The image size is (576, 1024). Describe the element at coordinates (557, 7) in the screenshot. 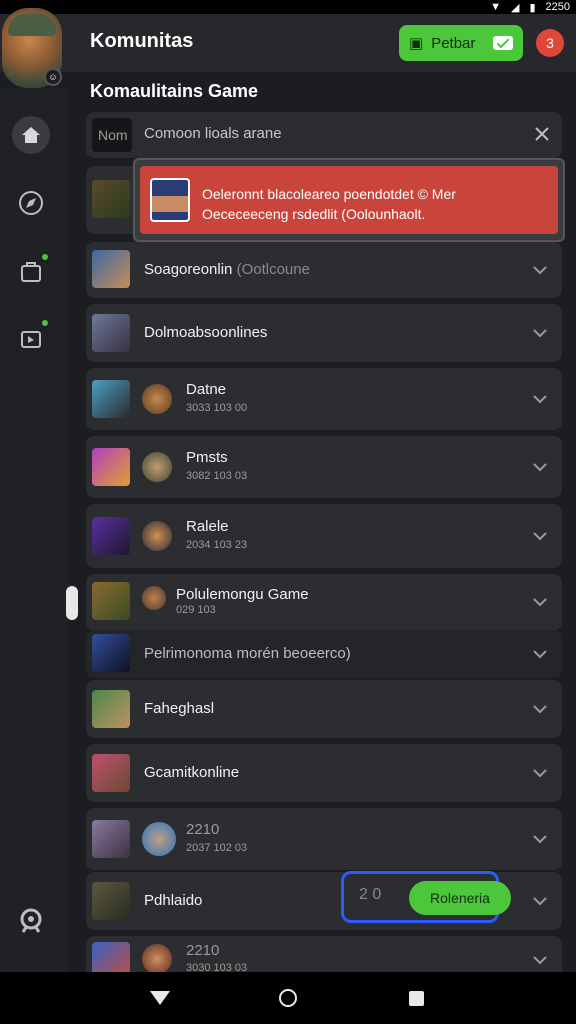

I see `status-time: 2250` at that location.